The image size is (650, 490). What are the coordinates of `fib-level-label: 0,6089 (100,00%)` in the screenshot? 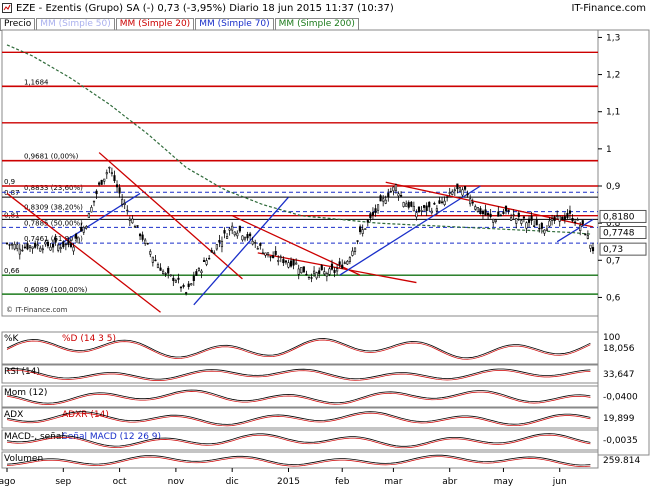 It's located at (56, 290).